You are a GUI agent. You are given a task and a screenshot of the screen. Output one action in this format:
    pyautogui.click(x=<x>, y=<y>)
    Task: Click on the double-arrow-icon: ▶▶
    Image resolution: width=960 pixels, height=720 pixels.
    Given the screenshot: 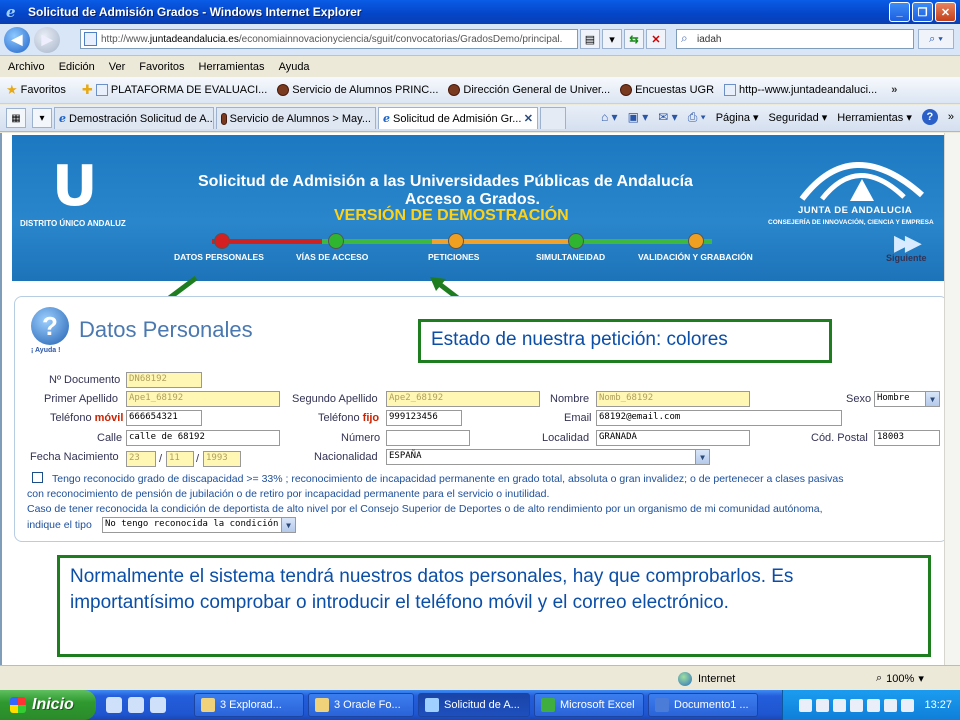 What is the action you would take?
    pyautogui.click(x=908, y=242)
    